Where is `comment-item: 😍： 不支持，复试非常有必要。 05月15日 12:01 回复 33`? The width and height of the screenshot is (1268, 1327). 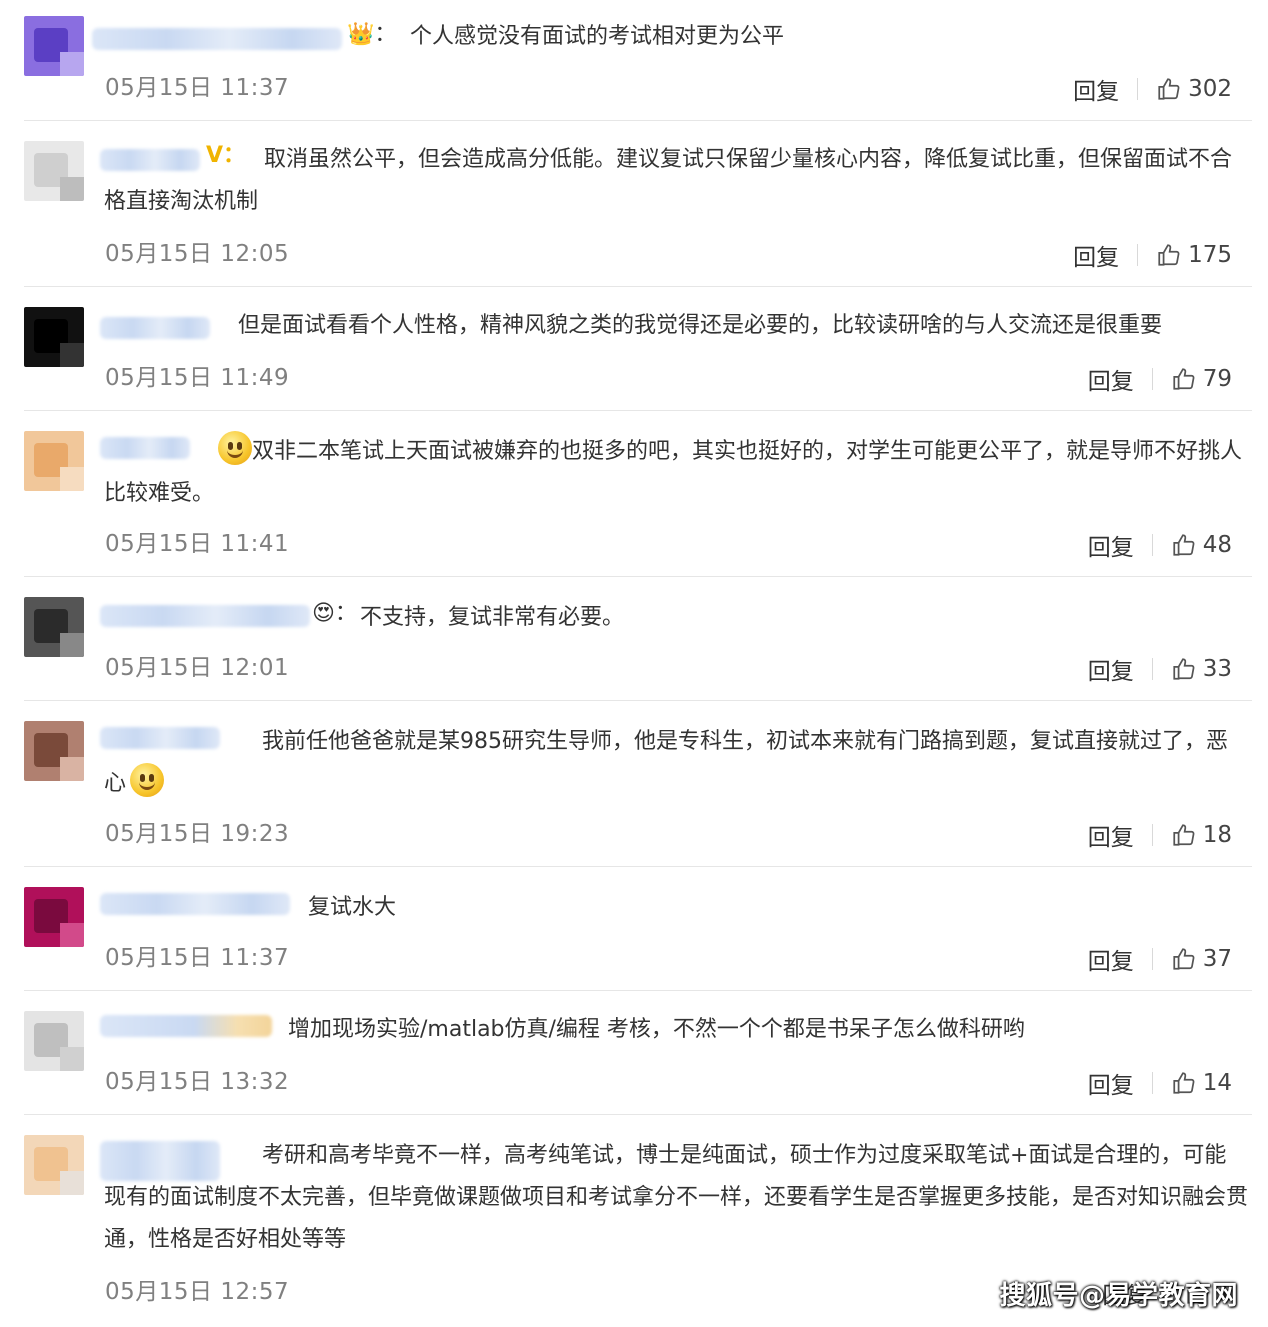
comment-item: 😍： 不支持，复试非常有必要。 05月15日 12:01 回复 33 is located at coordinates (634, 639).